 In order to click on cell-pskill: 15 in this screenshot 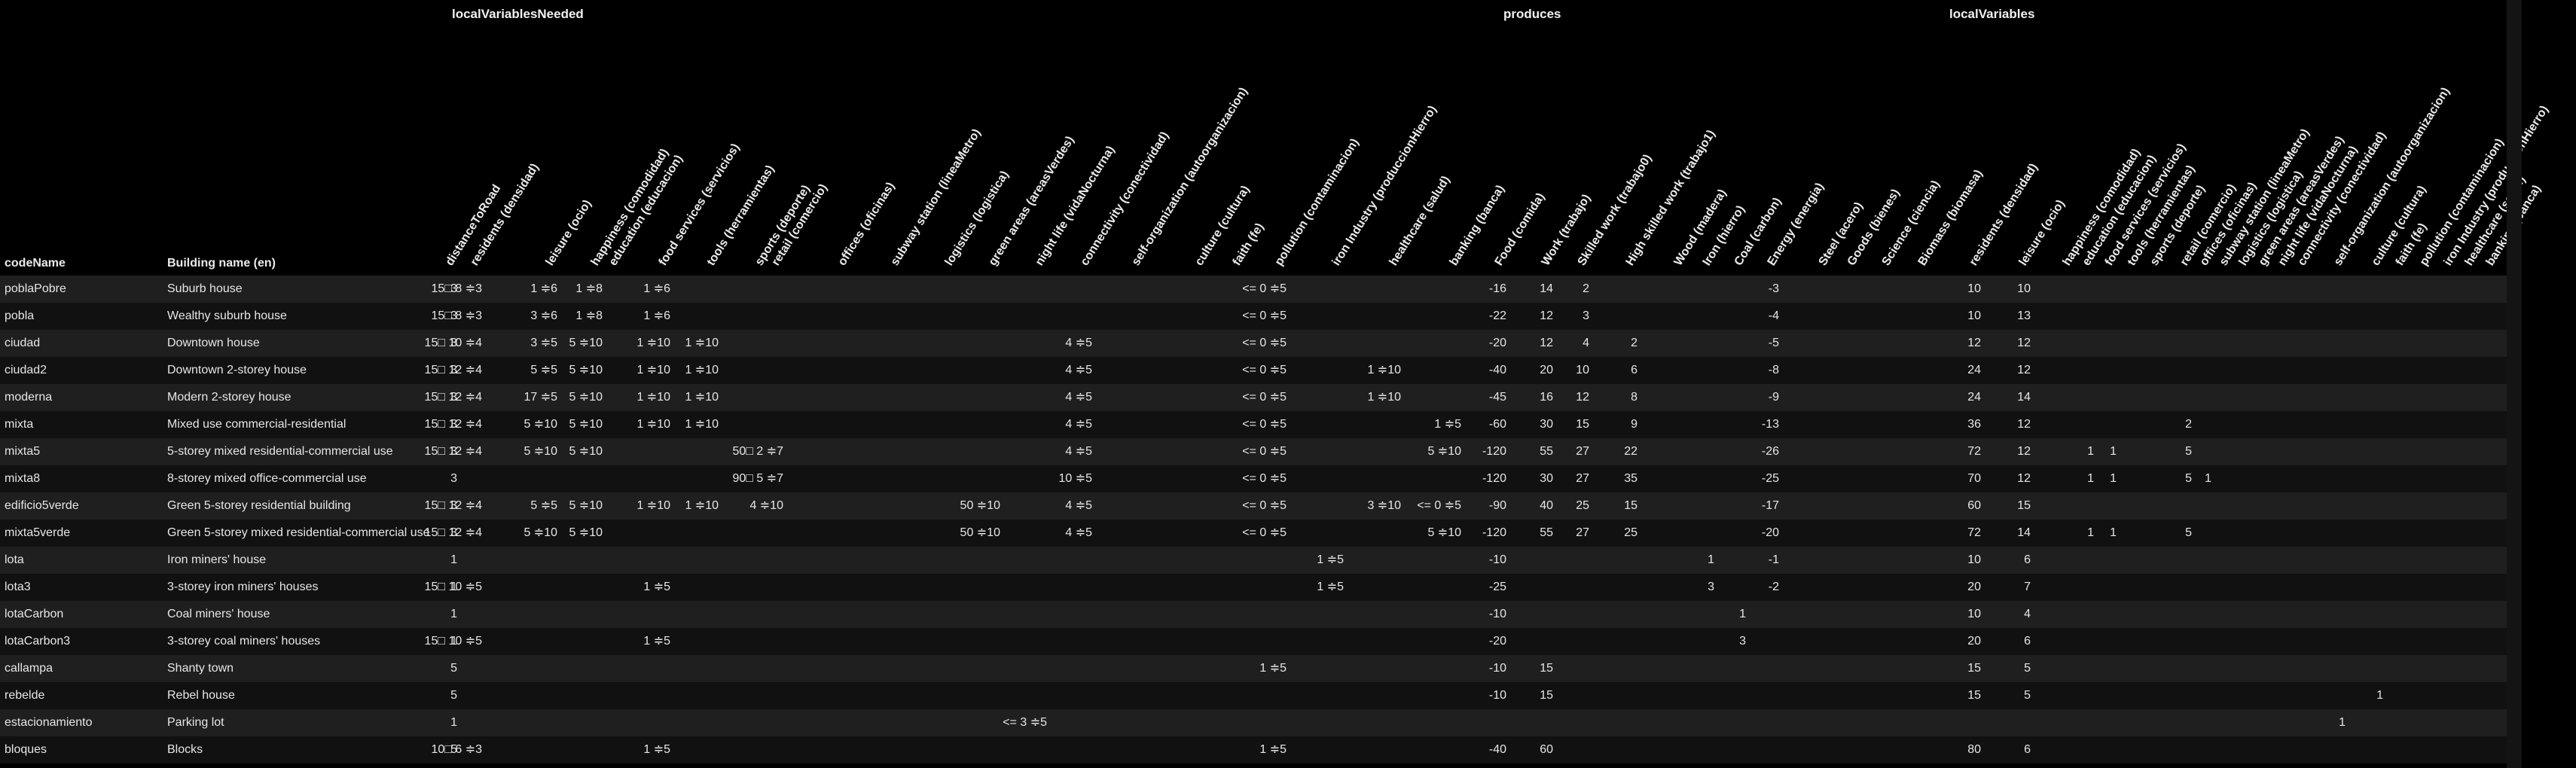, I will do `click(1583, 424)`.